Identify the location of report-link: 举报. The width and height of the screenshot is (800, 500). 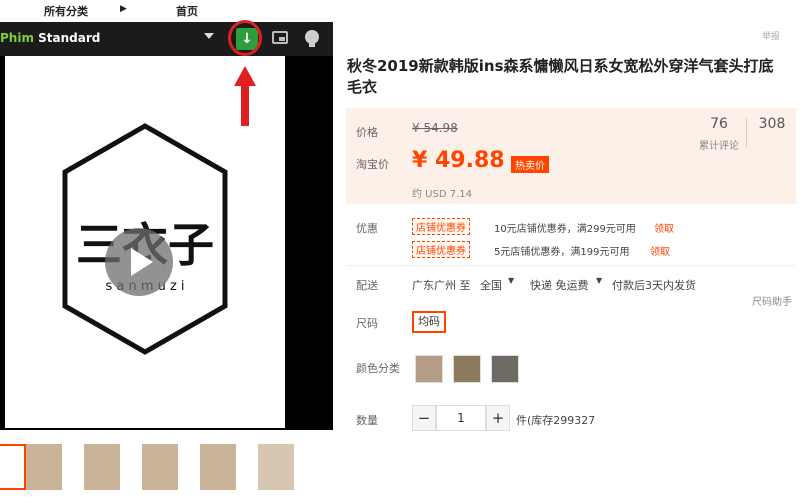
(771, 35).